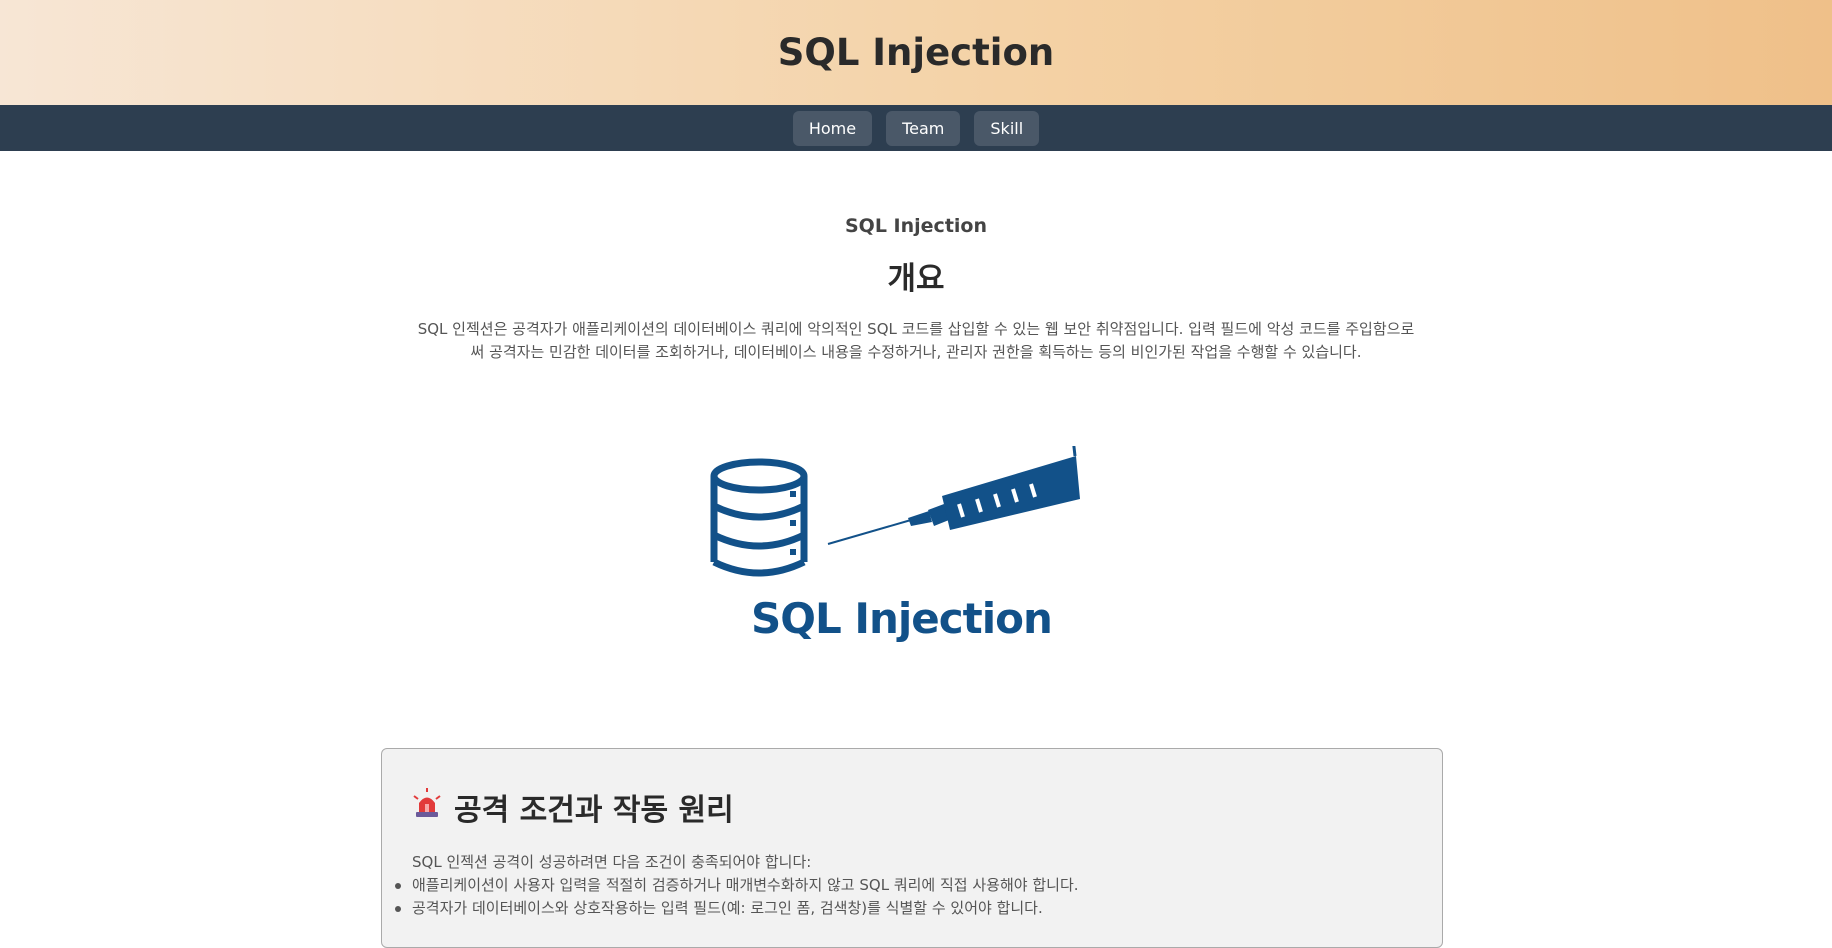  What do you see at coordinates (916, 279) in the screenshot?
I see `overview-title: 개요` at bounding box center [916, 279].